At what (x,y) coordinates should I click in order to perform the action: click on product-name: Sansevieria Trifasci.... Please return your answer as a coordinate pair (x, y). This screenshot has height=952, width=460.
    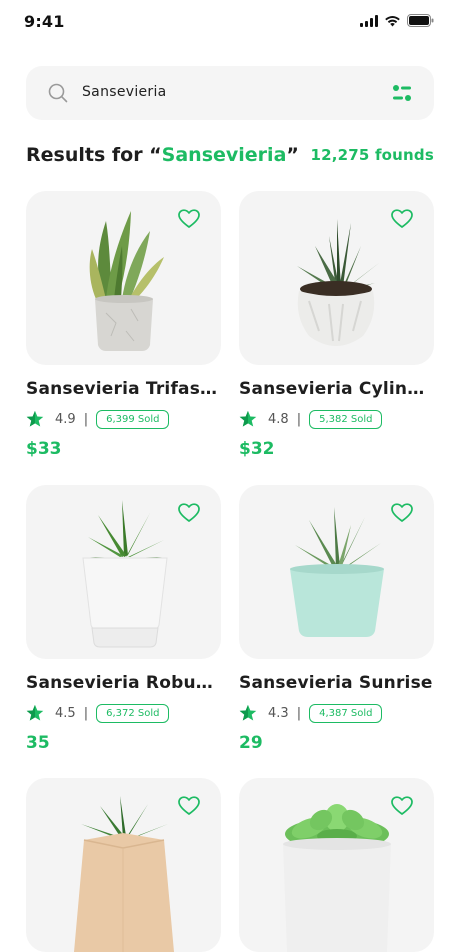
    Looking at the image, I should click on (123, 389).